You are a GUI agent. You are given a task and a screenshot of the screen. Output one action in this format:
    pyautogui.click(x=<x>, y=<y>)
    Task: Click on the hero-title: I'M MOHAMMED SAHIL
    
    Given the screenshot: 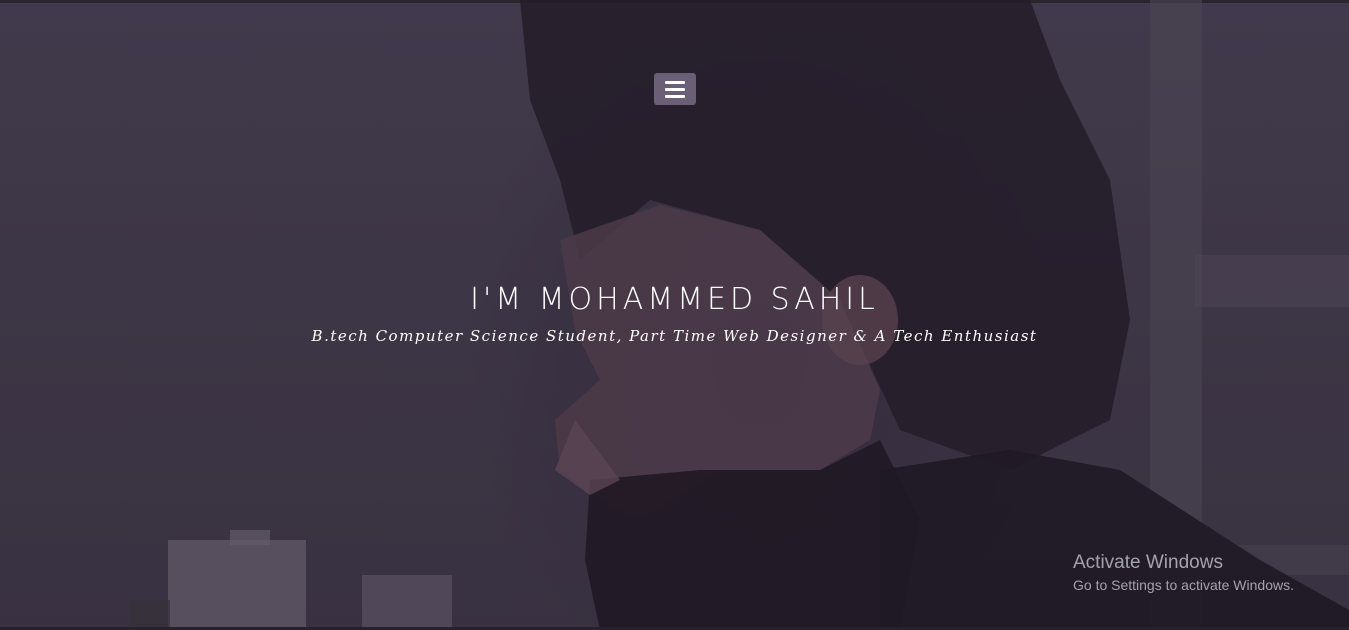 What is the action you would take?
    pyautogui.click(x=674, y=299)
    